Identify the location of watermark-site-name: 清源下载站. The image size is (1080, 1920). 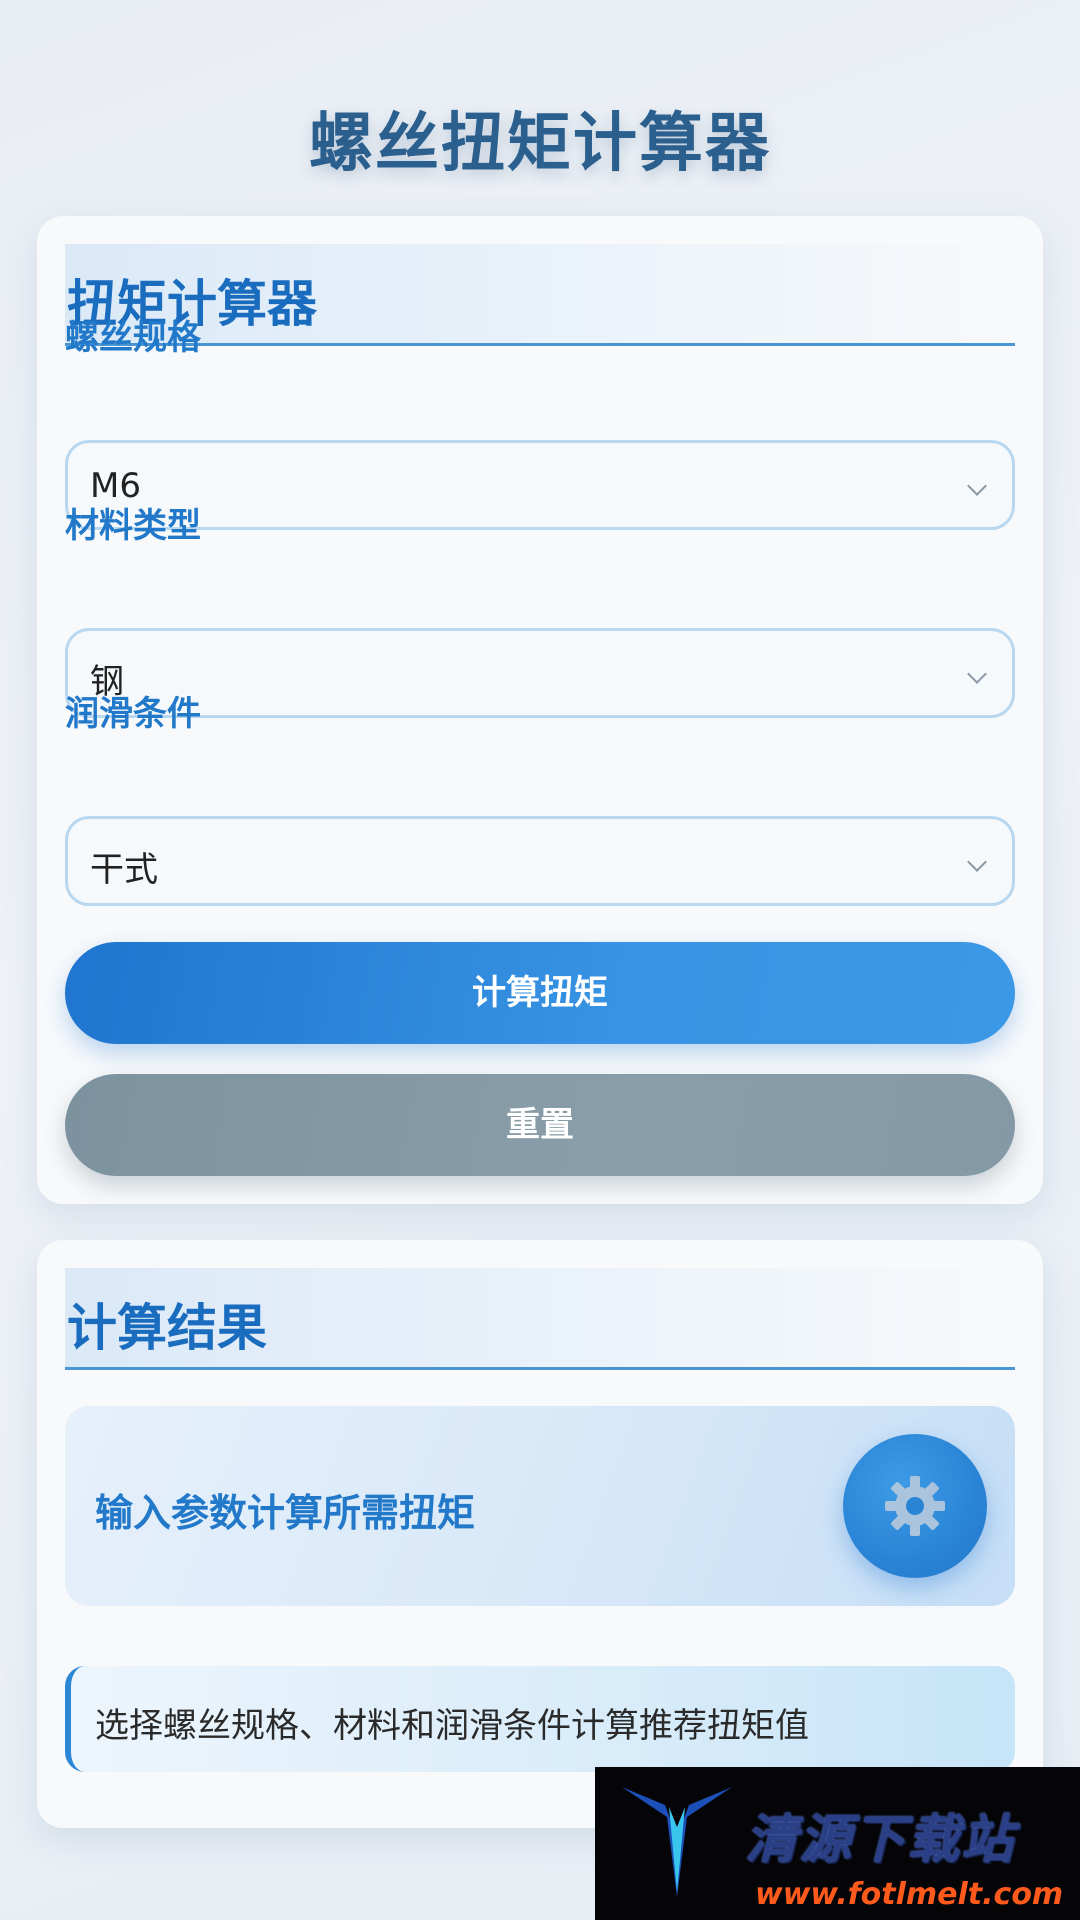
(880, 1840).